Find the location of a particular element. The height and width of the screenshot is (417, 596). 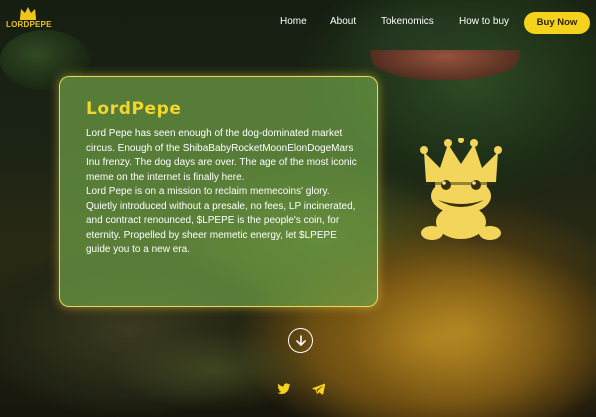

nav-link-how-to-buy: How to buy is located at coordinates (484, 21).